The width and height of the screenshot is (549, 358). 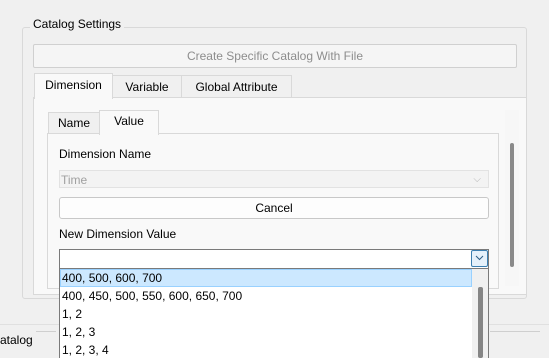 I want to click on dimension-name-select: Time ⌵, so click(x=274, y=179).